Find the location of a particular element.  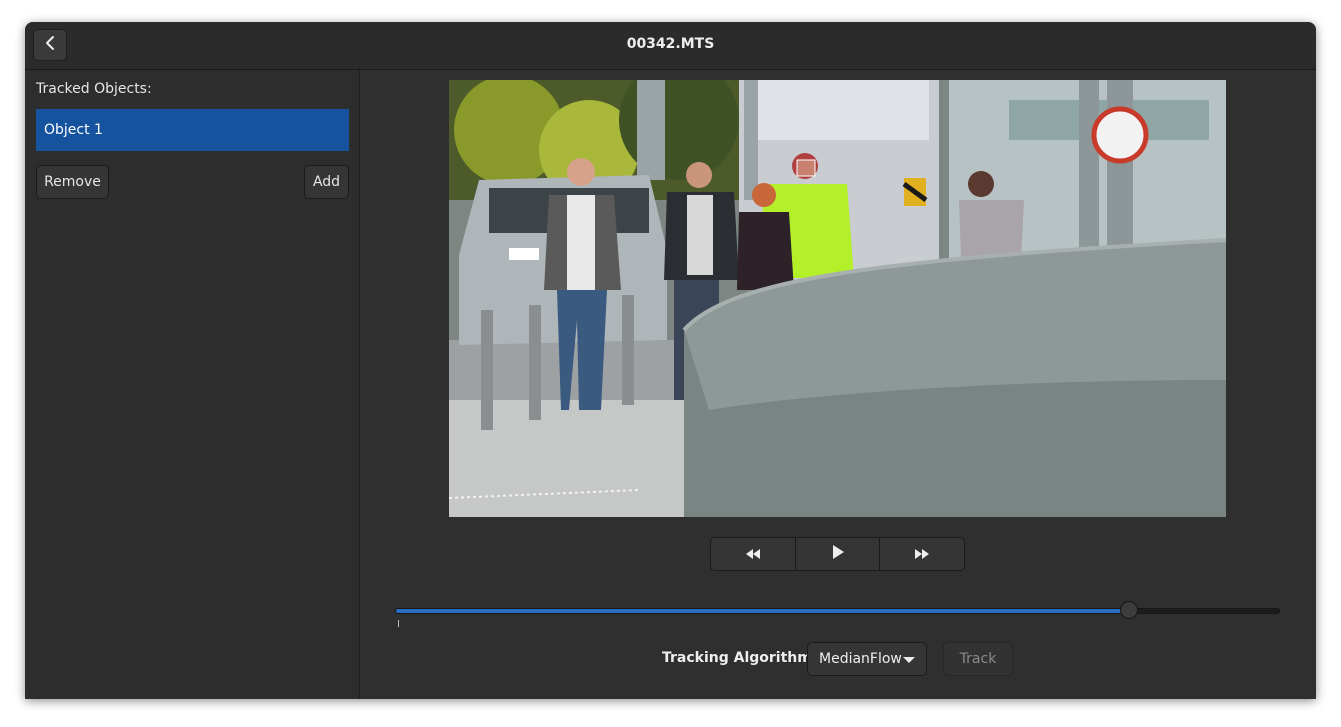

header-bar: 00342.MTS is located at coordinates (670, 46).